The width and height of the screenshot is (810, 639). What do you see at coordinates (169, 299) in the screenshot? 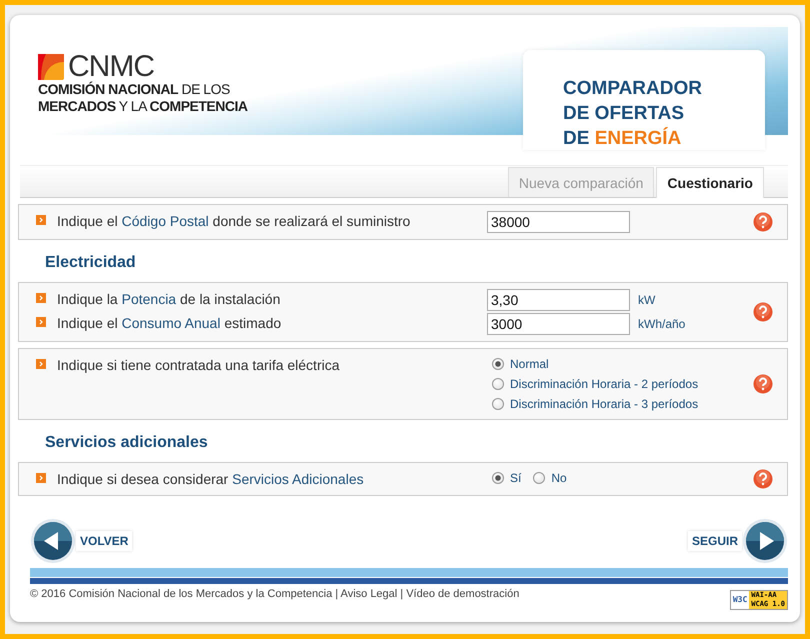
I see `question-label: Indique la Potencia de la instalación` at bounding box center [169, 299].